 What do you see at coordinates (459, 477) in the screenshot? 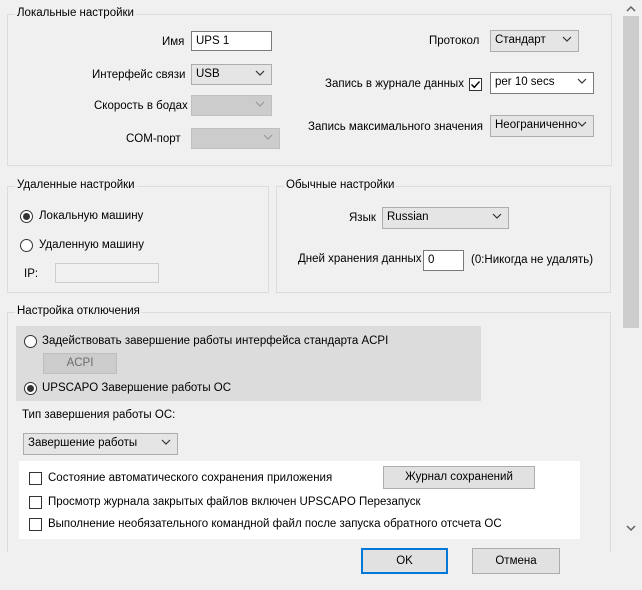
I see `save-journal-button: Журнал сохранений` at bounding box center [459, 477].